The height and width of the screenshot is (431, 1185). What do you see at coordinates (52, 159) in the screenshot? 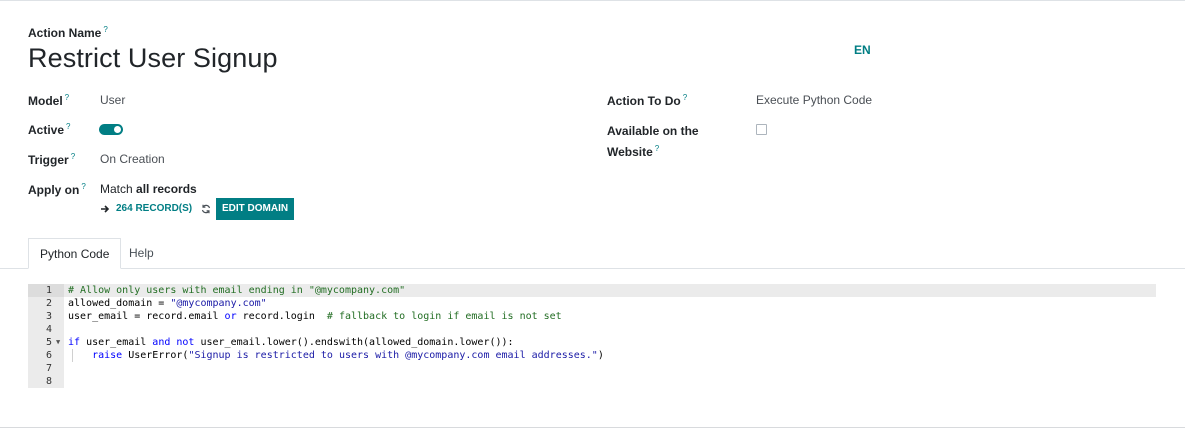
I see `trigger-label: Trigger?` at bounding box center [52, 159].